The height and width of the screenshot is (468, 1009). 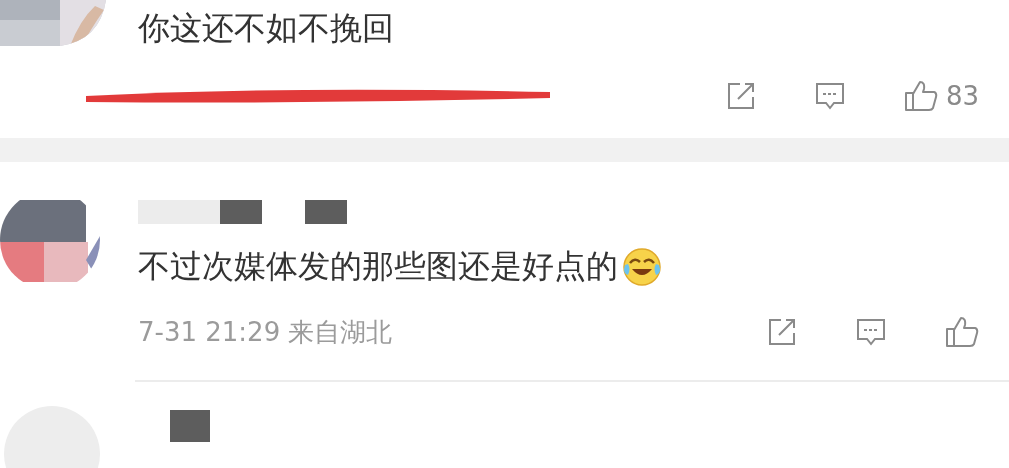 I want to click on comment-text: 不过次媒体发的那些图还是好点的, so click(x=378, y=266).